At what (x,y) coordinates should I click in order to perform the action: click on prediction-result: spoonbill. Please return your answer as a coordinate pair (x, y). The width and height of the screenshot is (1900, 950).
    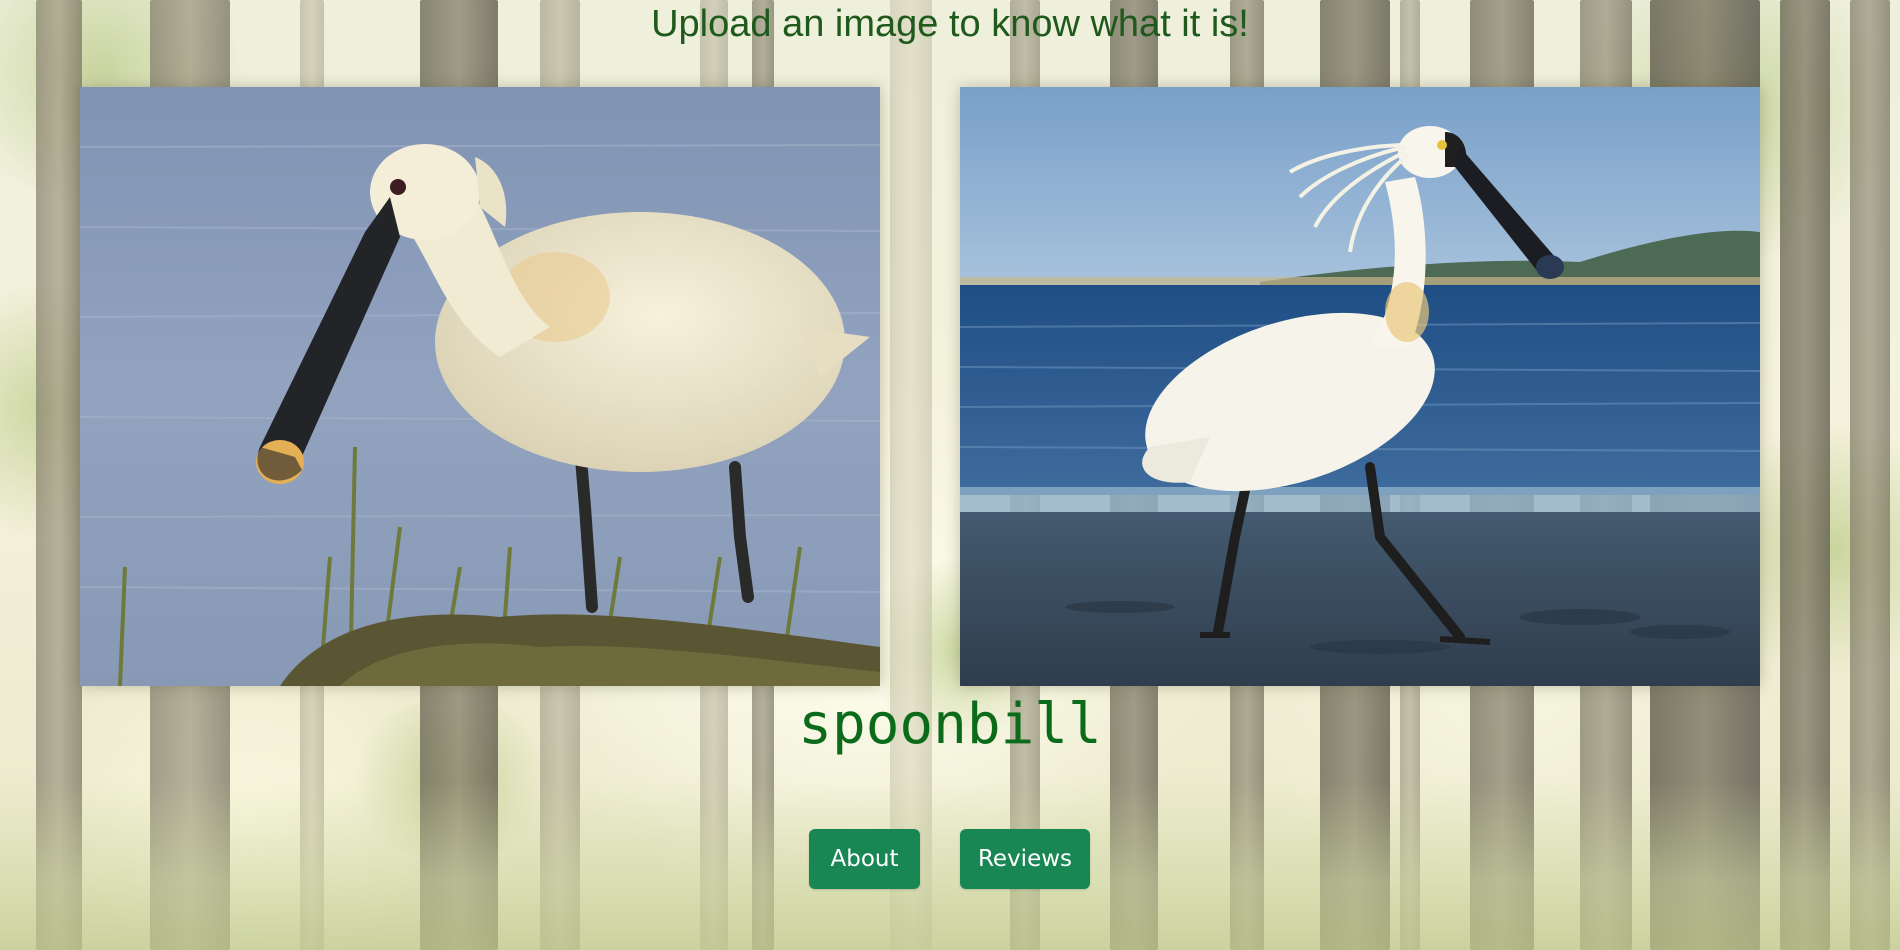
    Looking at the image, I should click on (950, 724).